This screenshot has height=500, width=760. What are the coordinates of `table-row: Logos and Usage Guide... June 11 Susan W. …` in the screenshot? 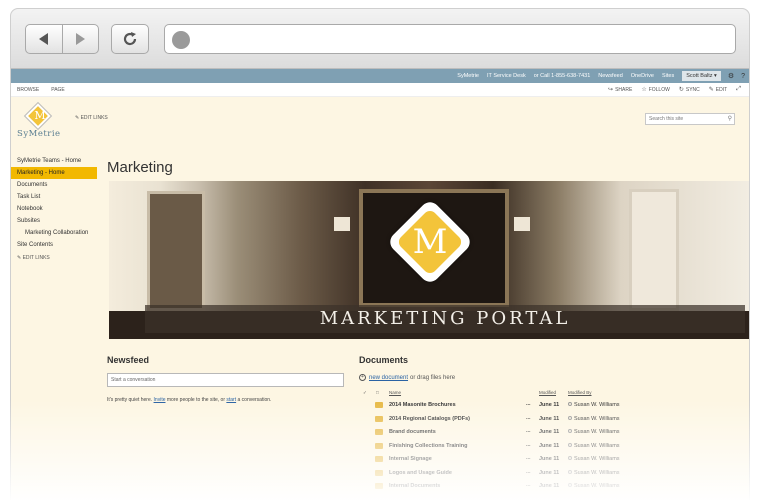 It's located at (551, 474).